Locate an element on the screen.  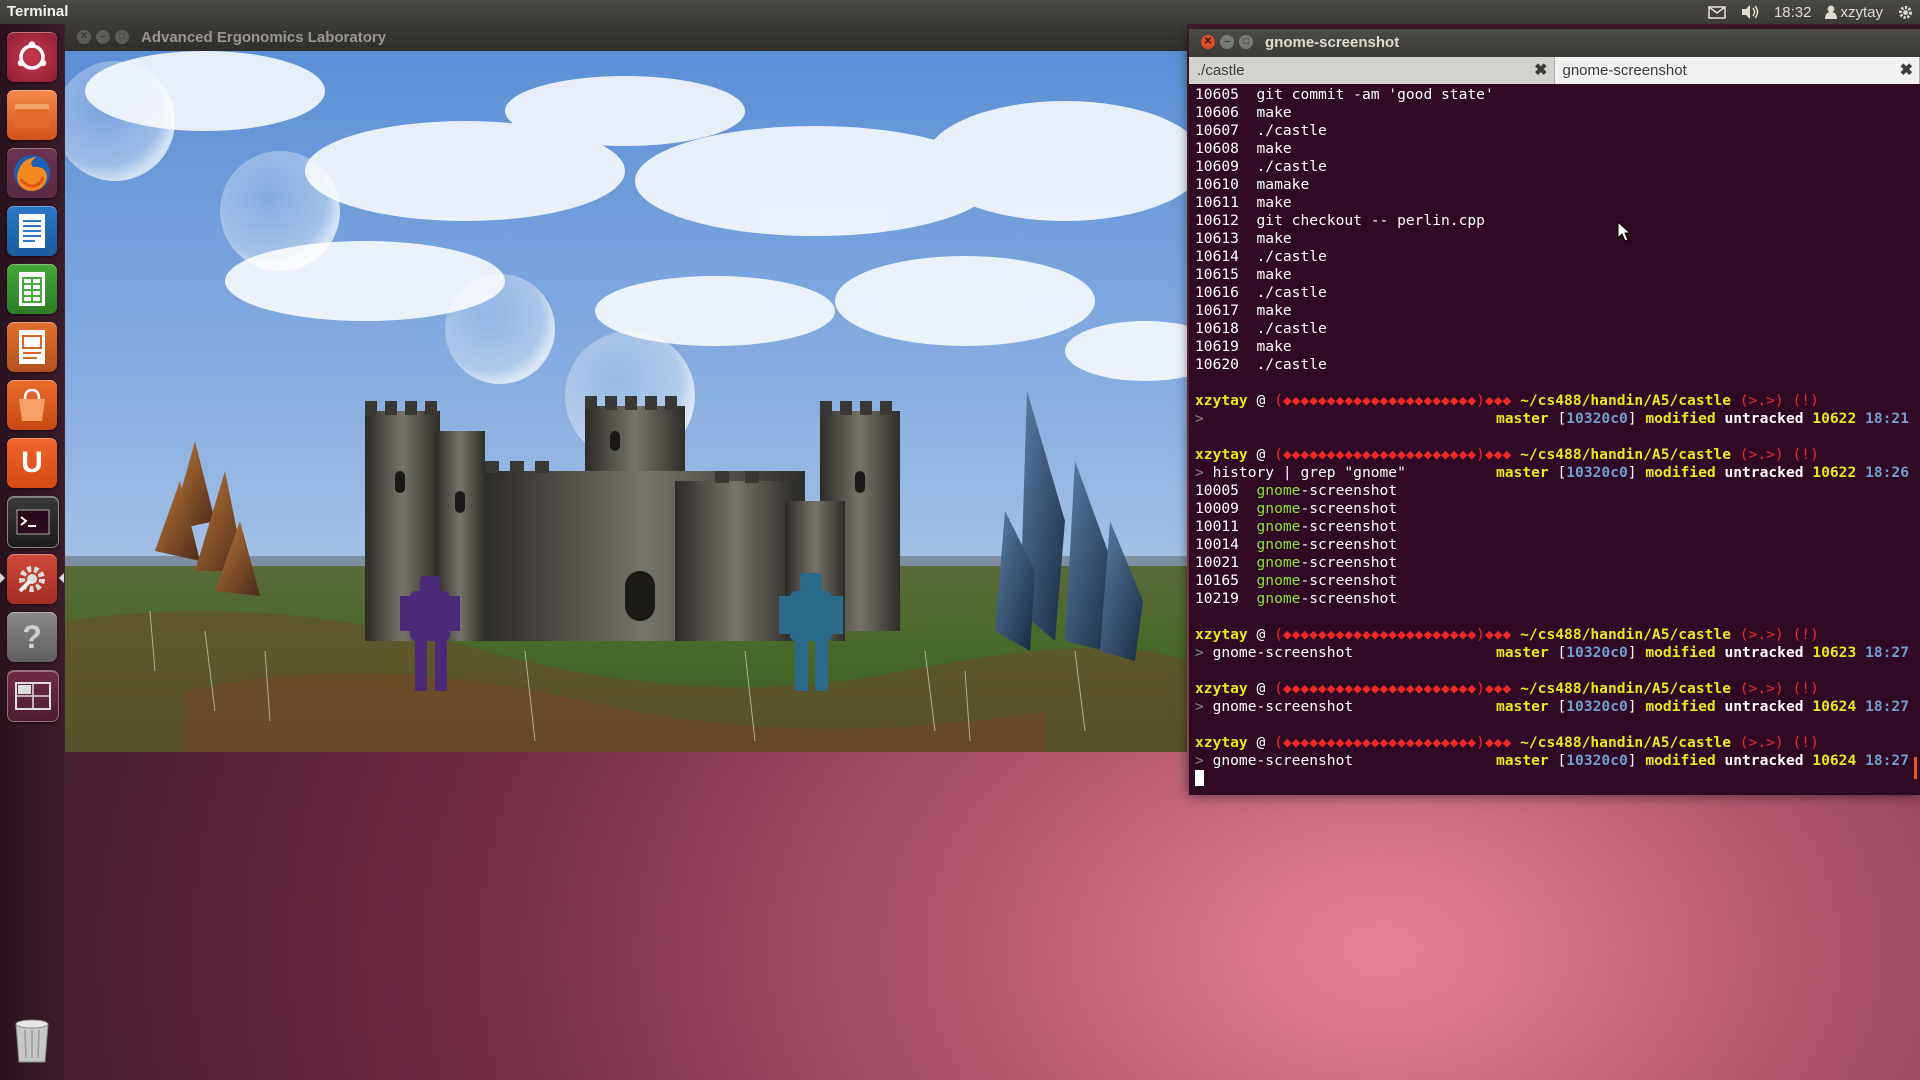
writer-icon is located at coordinates (32, 231).